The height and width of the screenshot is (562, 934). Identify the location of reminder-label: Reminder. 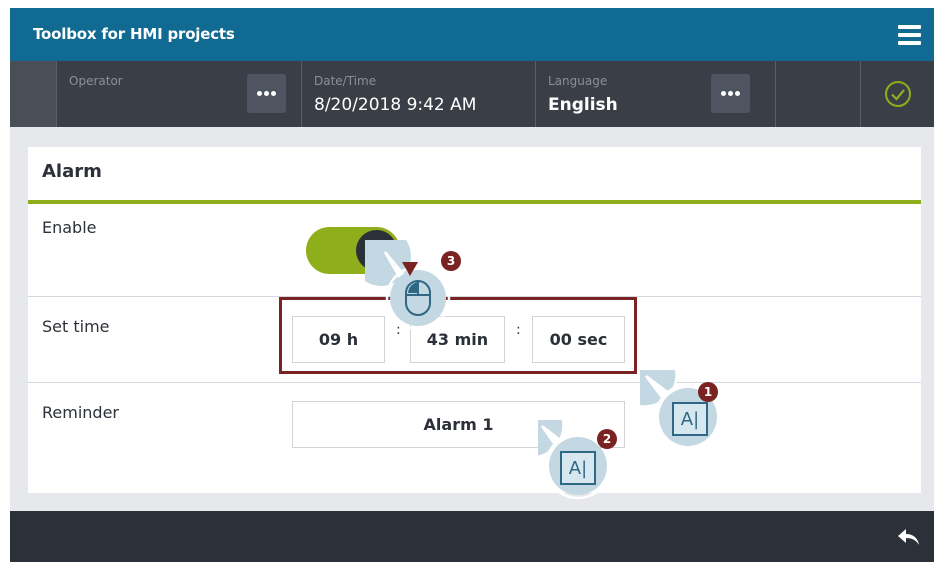
(80, 412).